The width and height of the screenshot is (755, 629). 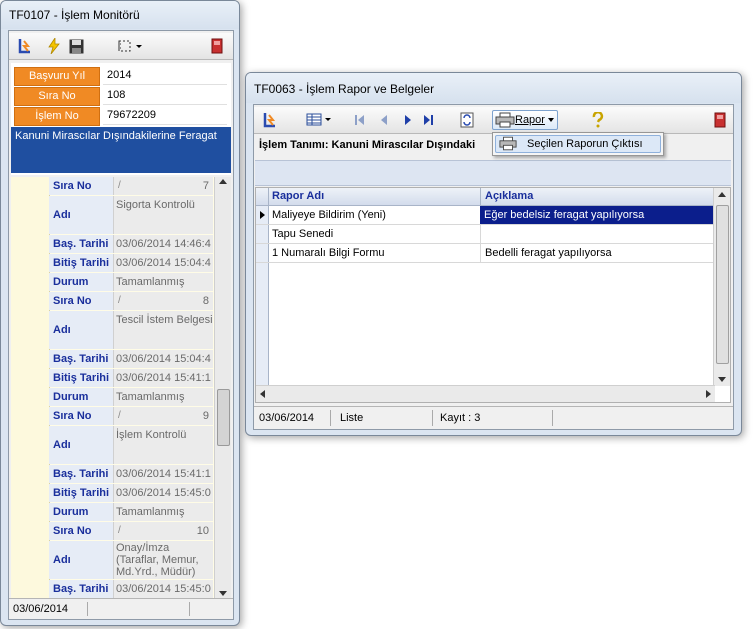 What do you see at coordinates (157, 560) in the screenshot?
I see `record-adi-line: (Taraflar, Memur,` at bounding box center [157, 560].